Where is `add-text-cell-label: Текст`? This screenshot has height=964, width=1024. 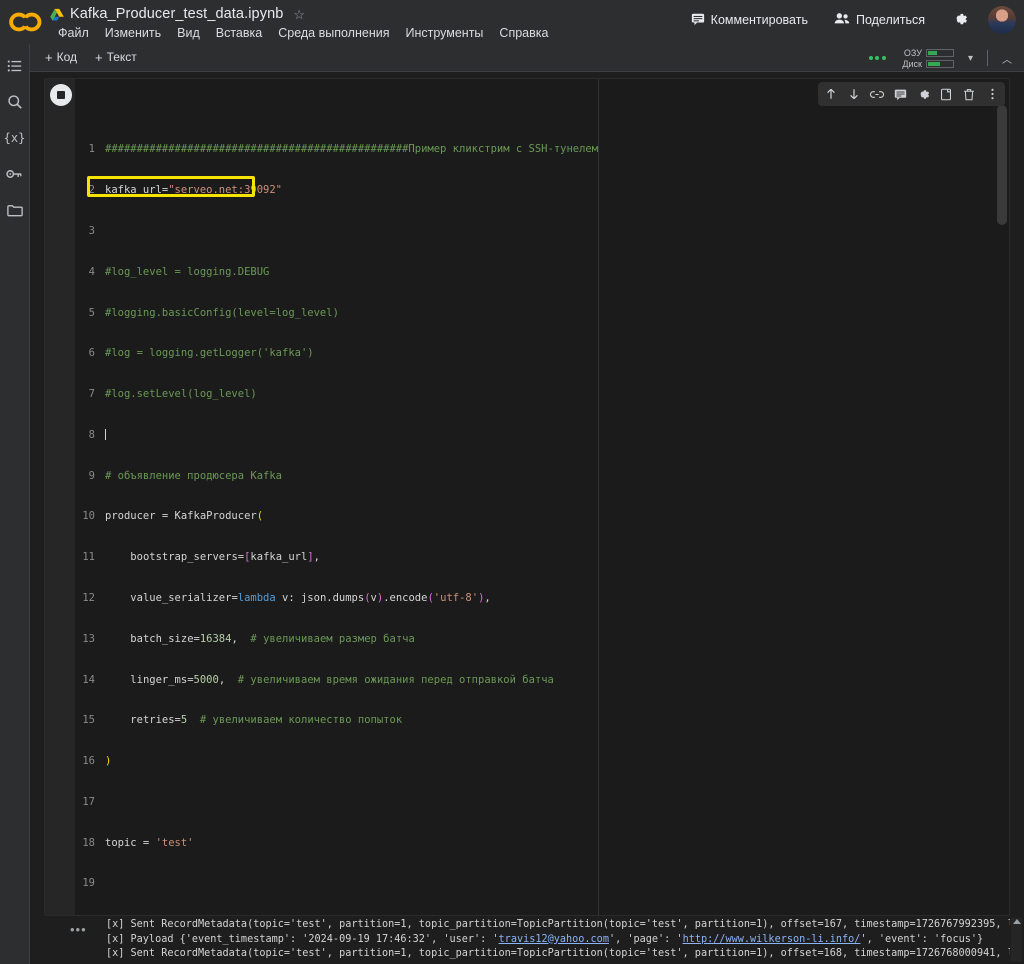 add-text-cell-label: Текст is located at coordinates (121, 57).